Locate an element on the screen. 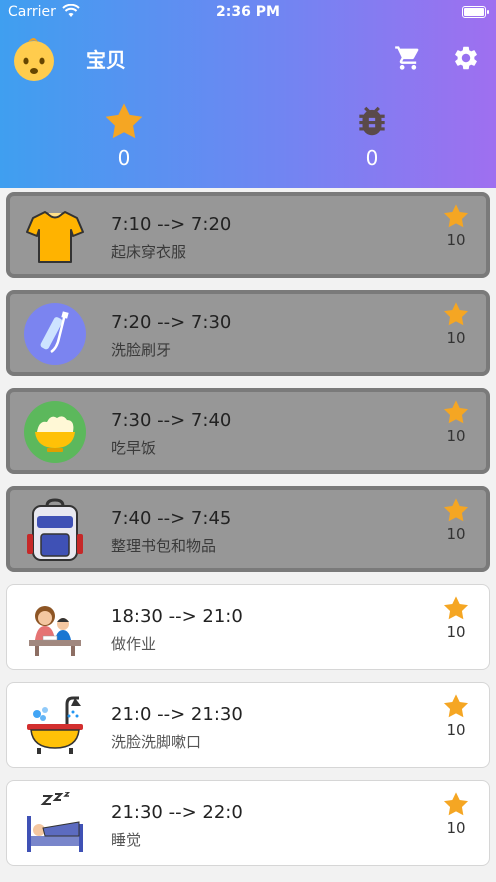  task-card: 7:20 --> 7:30 洗脸刷牙 10 is located at coordinates (248, 333).